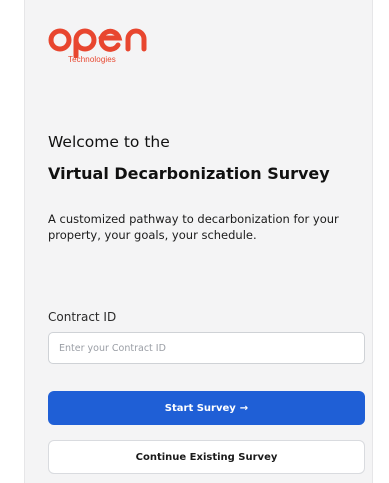  I want to click on contract-id-input, so click(206, 348).